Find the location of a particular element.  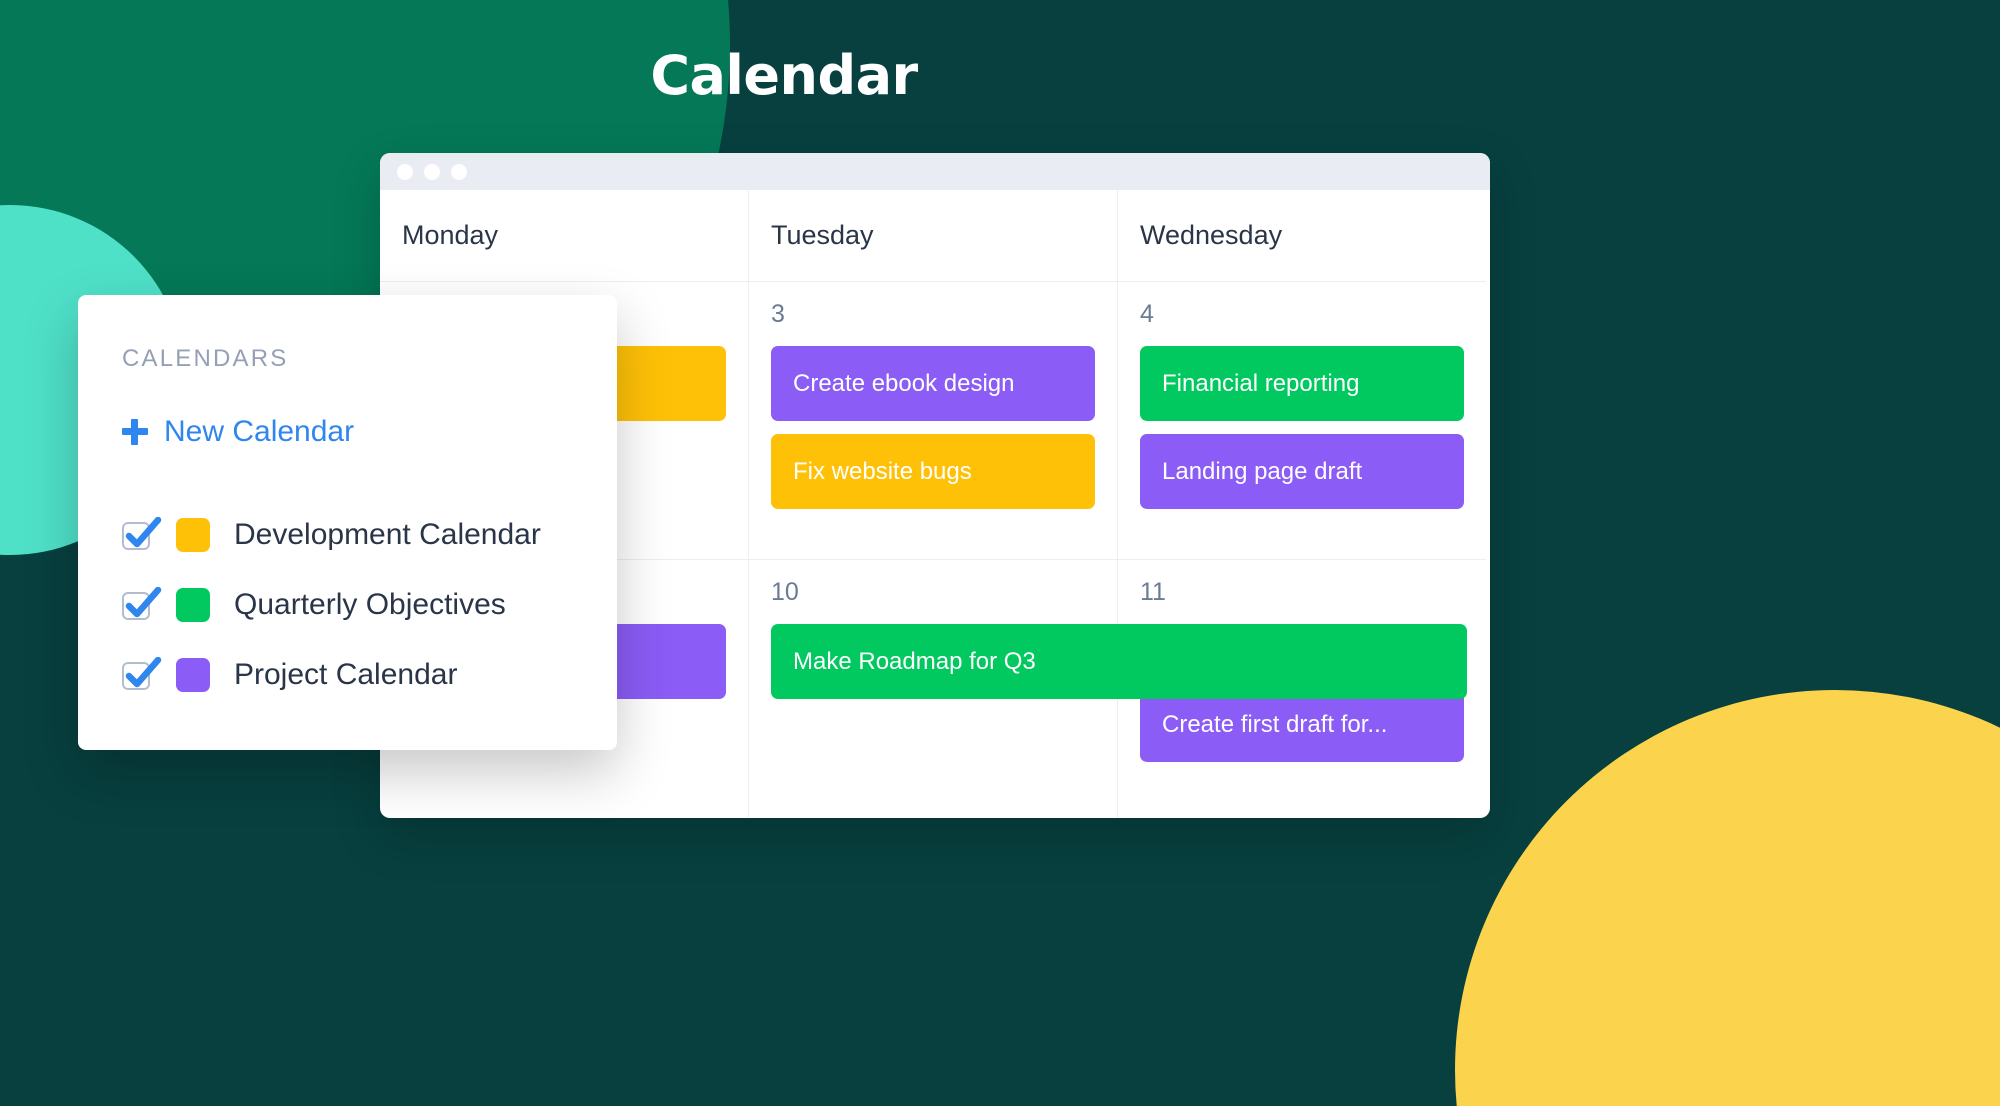

day-header-tuesday: Tuesday is located at coordinates (933, 236).